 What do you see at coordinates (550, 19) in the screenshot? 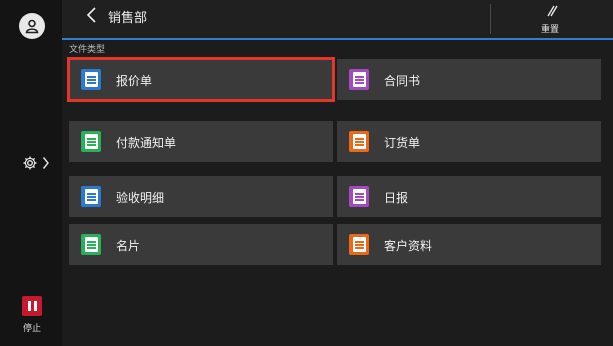
I see `reset-button: 重置` at bounding box center [550, 19].